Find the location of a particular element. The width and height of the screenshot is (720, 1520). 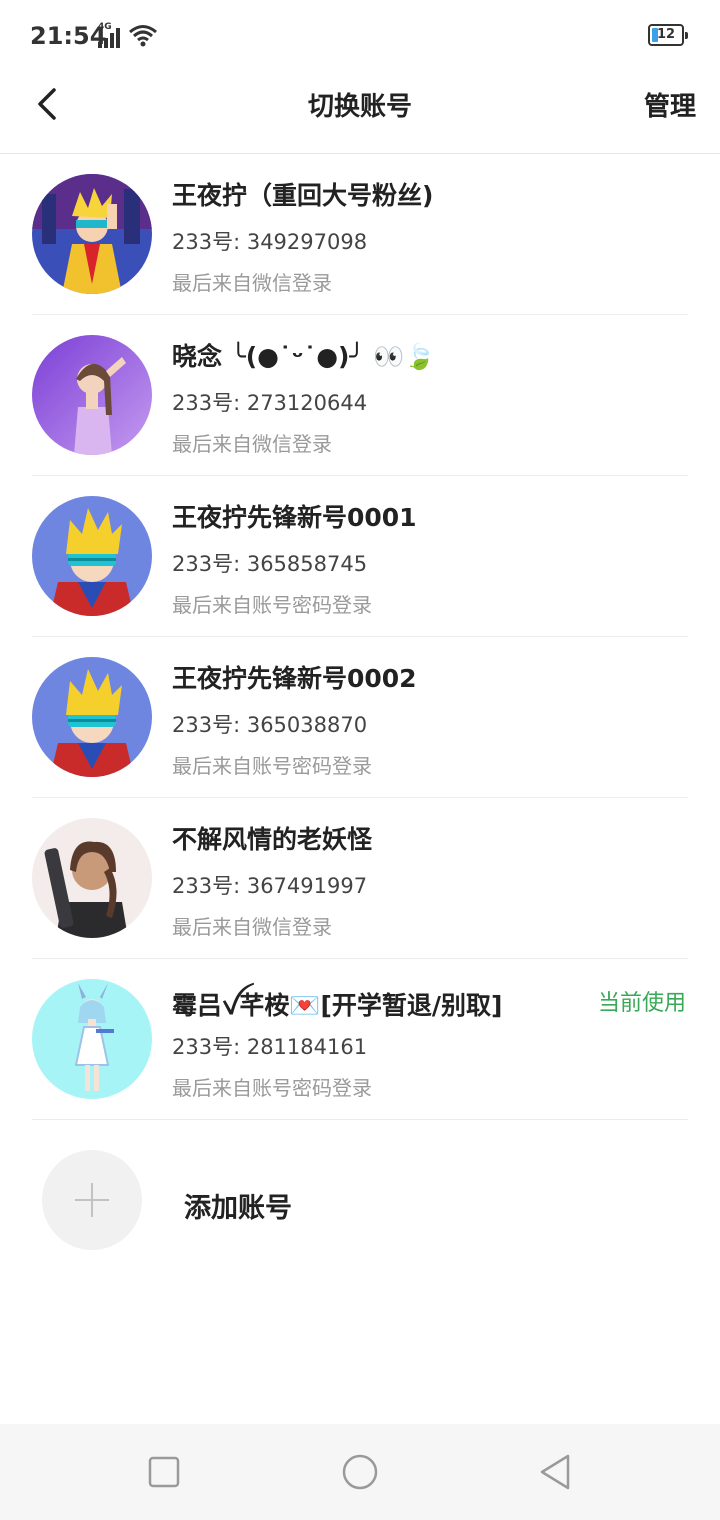

network-type-label: 4G is located at coordinates (105, 27).